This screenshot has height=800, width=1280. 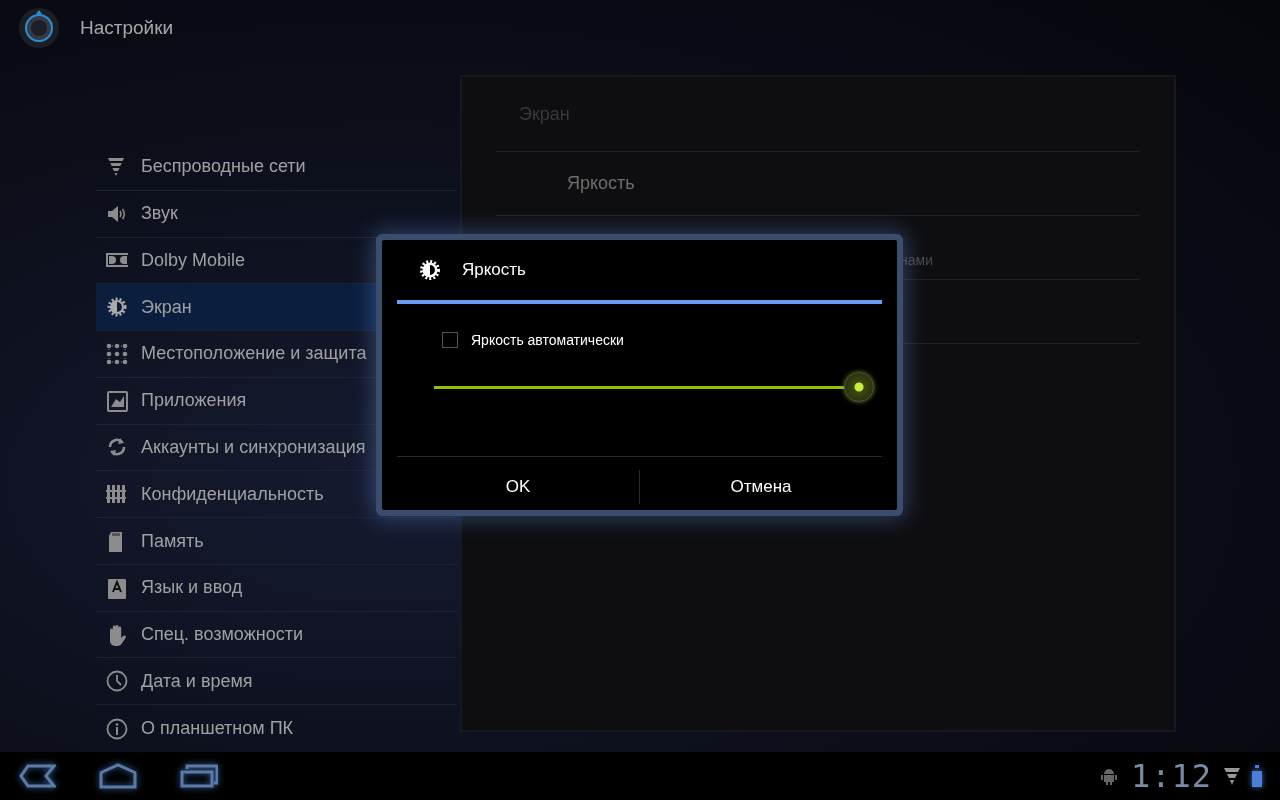 What do you see at coordinates (199, 776) in the screenshot?
I see `recent-apps-icon` at bounding box center [199, 776].